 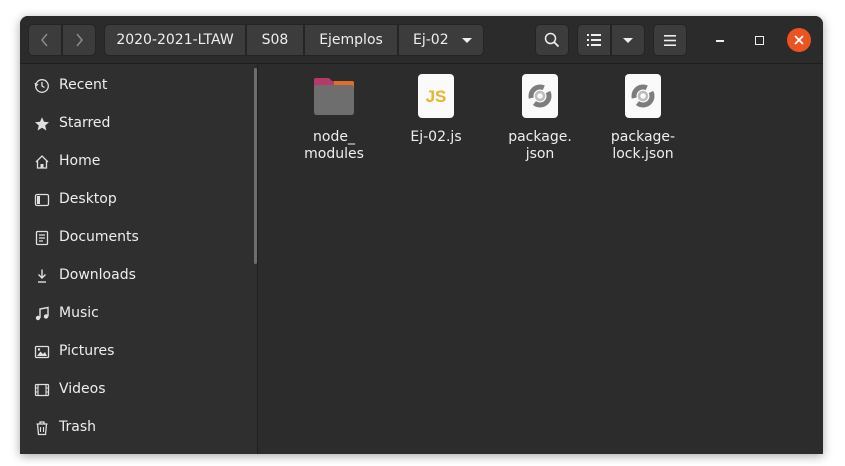 What do you see at coordinates (643, 145) in the screenshot?
I see `file-name: package- lock.json` at bounding box center [643, 145].